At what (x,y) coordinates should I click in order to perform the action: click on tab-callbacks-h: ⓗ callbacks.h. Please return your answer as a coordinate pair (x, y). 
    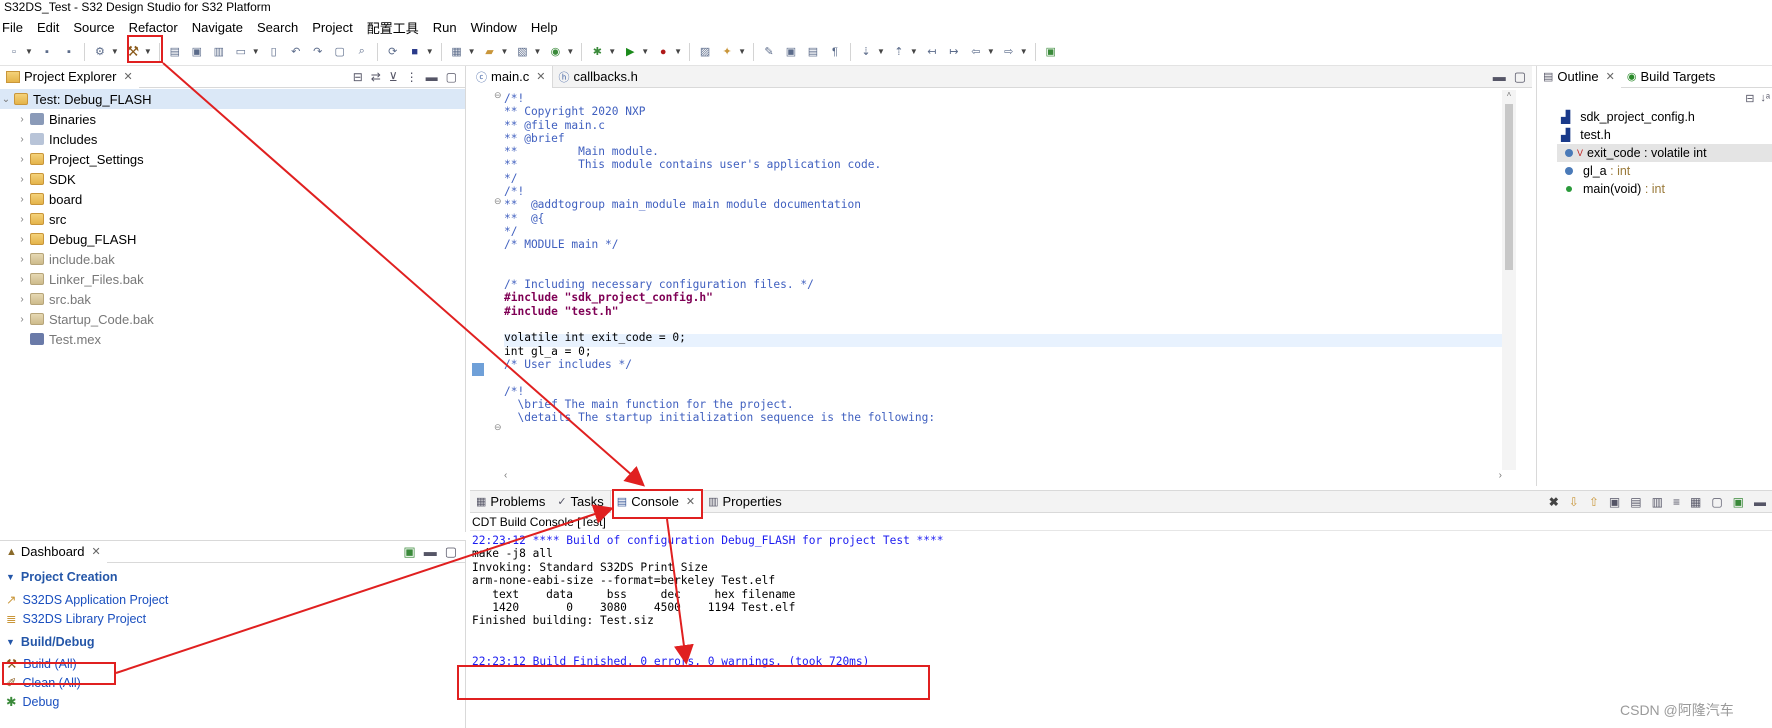
    Looking at the image, I should click on (598, 77).